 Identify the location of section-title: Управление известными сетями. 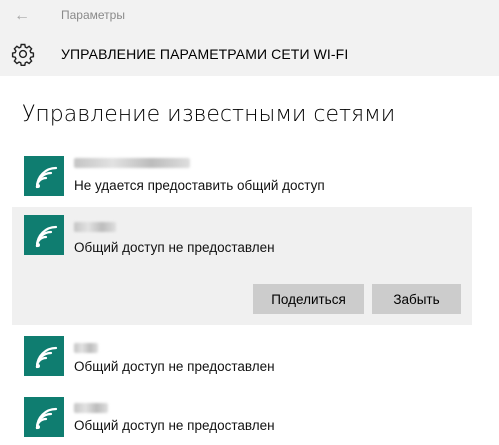
(209, 114).